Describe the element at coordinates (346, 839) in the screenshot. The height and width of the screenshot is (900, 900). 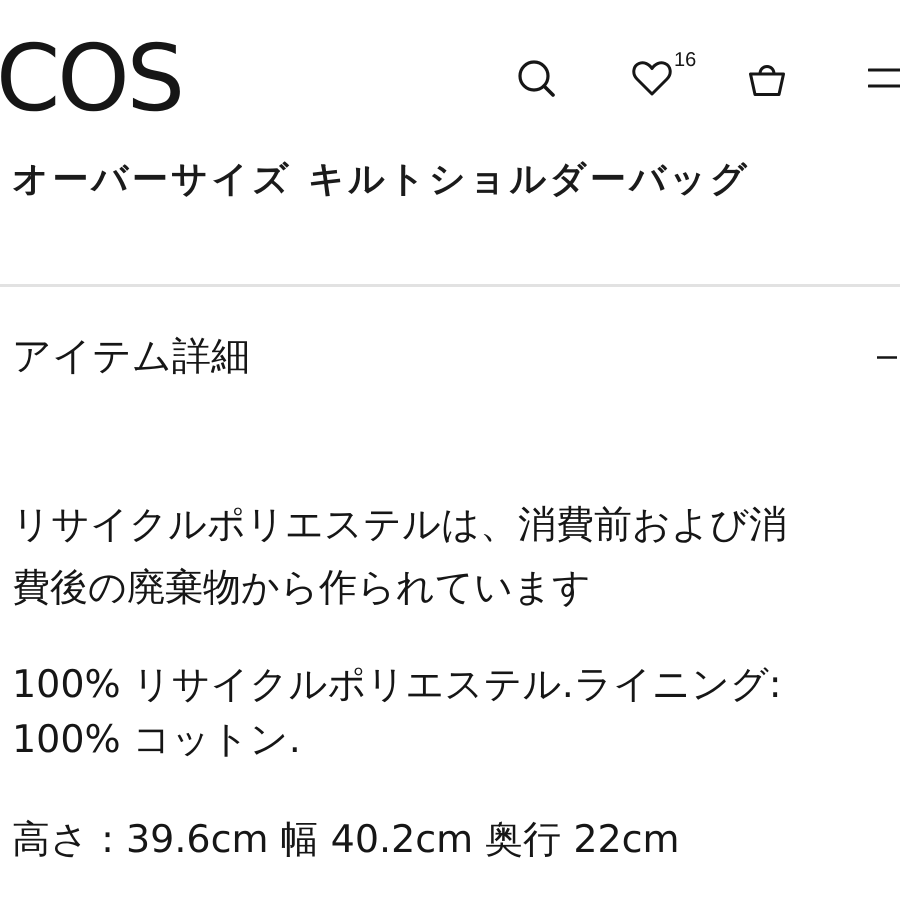
I see `detail-text: 高さ : 39.6cm 幅 40.2cm 奥行 22cm` at that location.